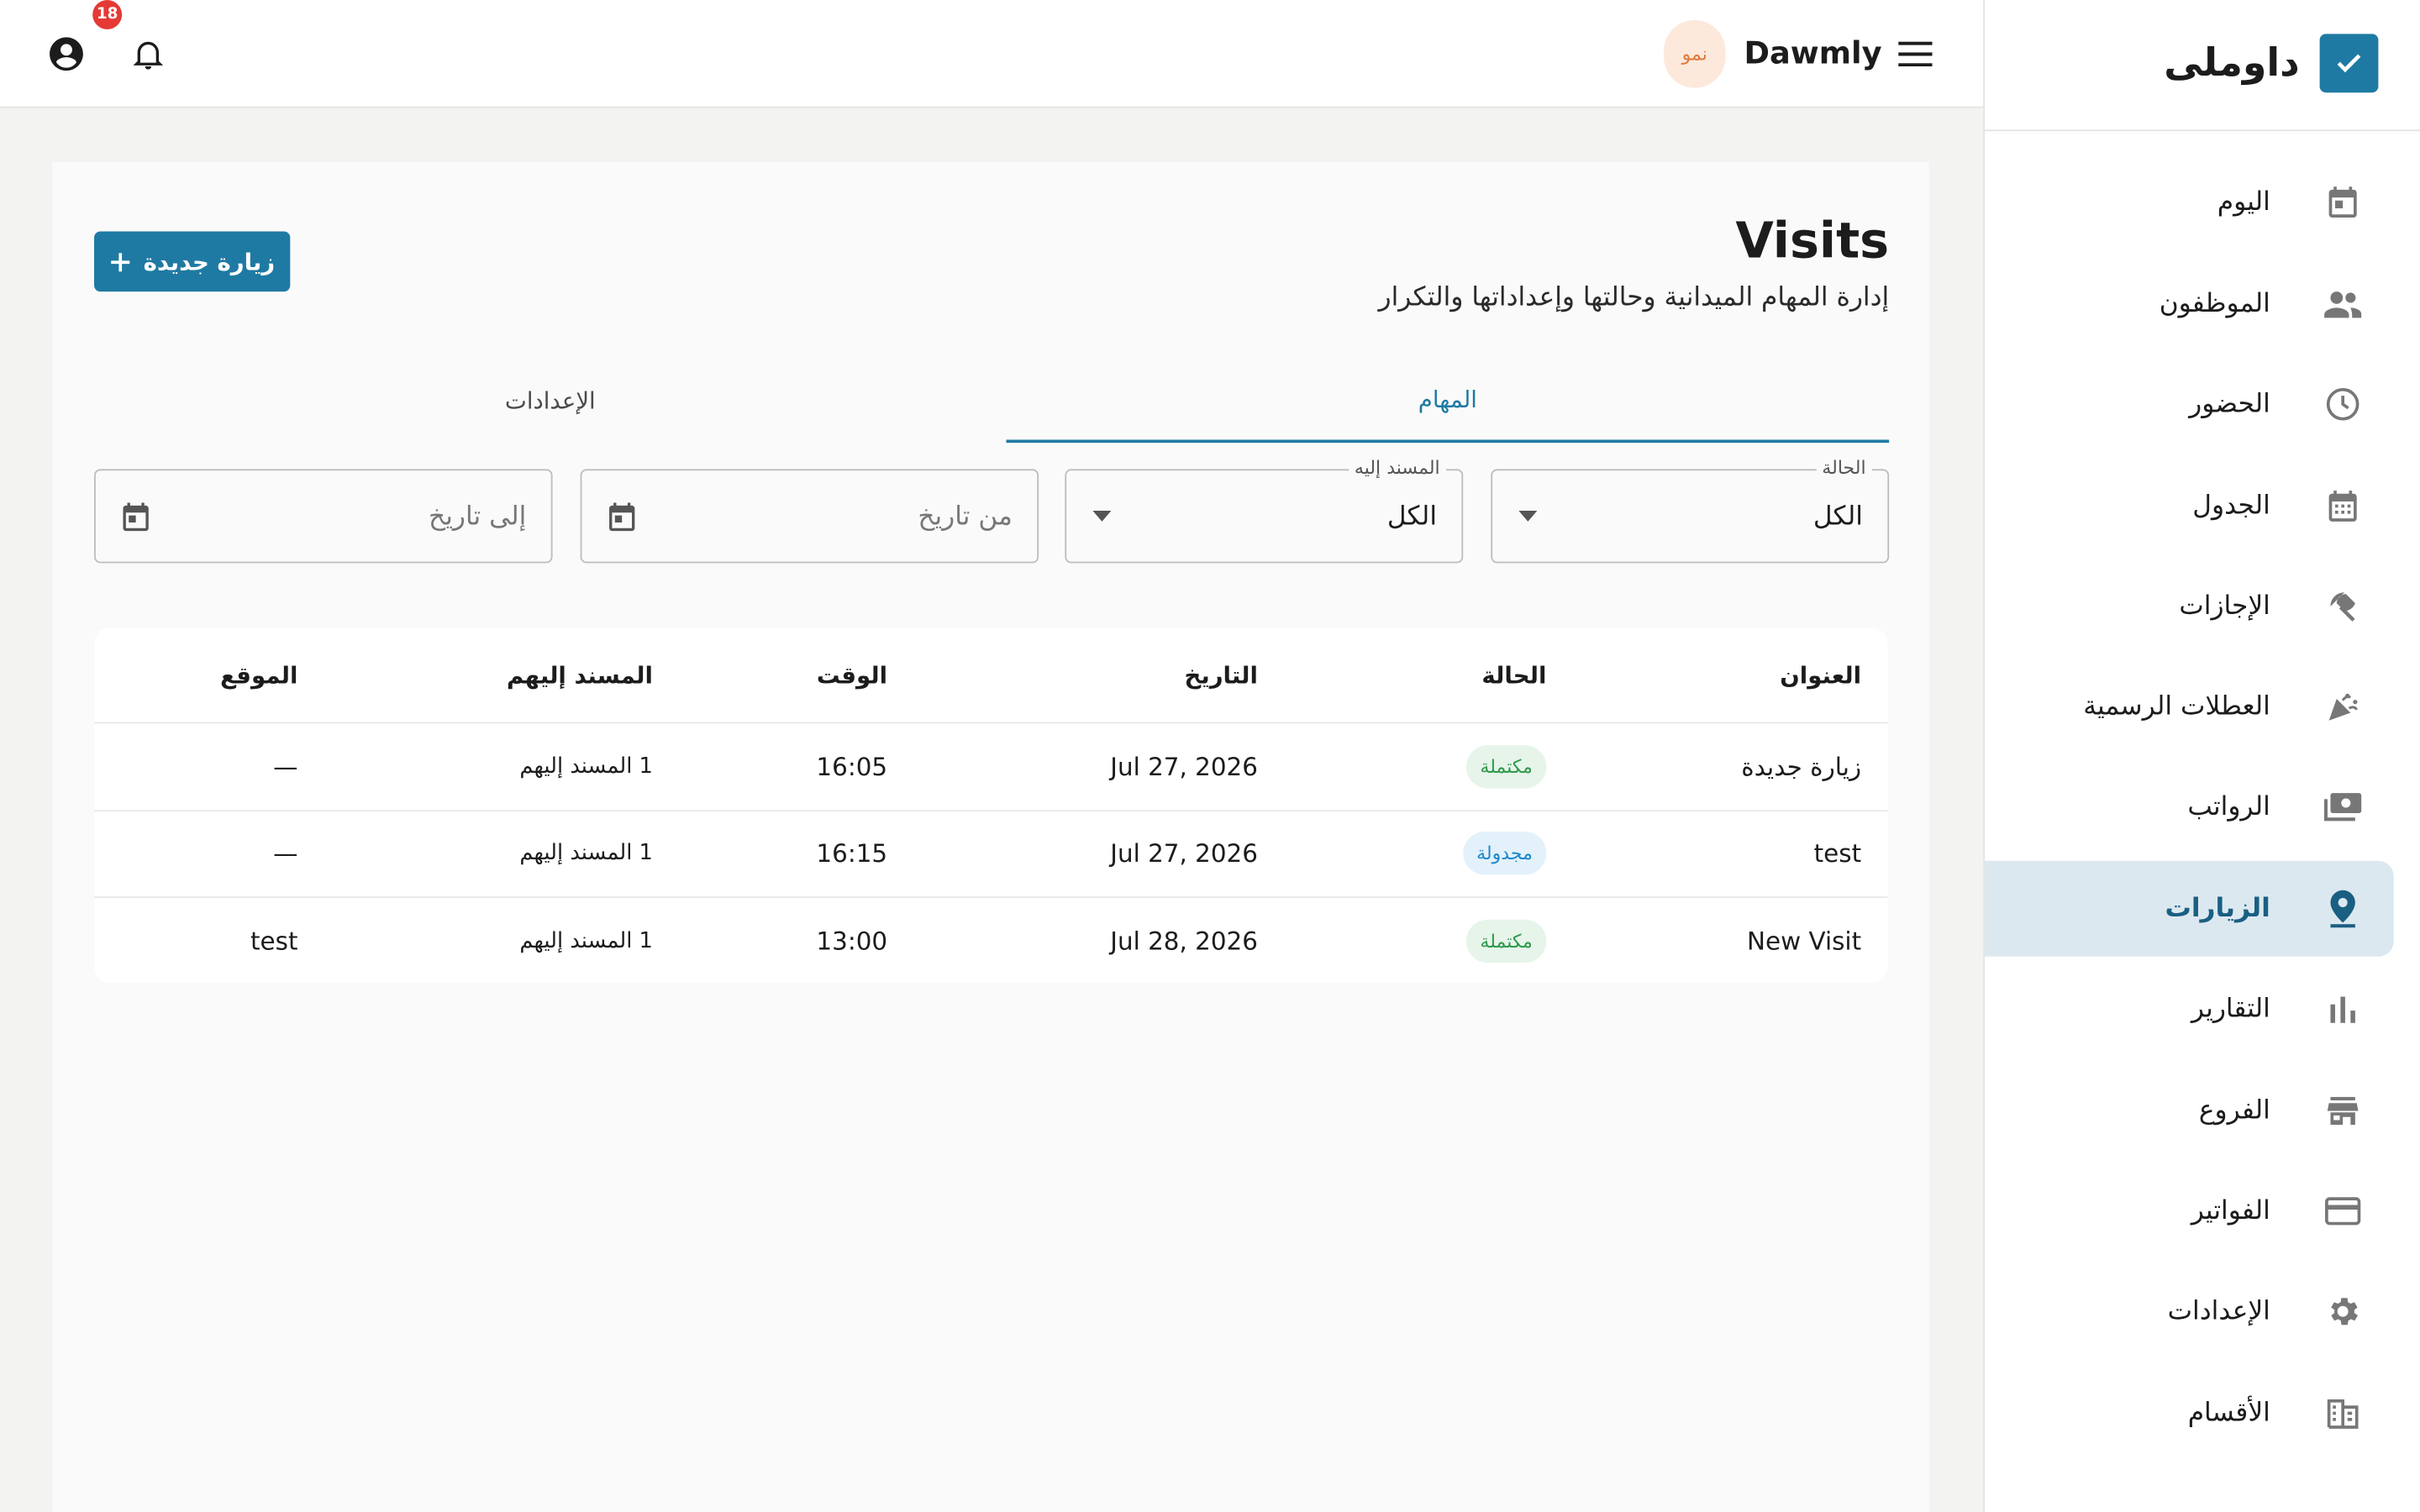 This screenshot has height=1512, width=2420. I want to click on notification-count-badge: 18, so click(107, 14).